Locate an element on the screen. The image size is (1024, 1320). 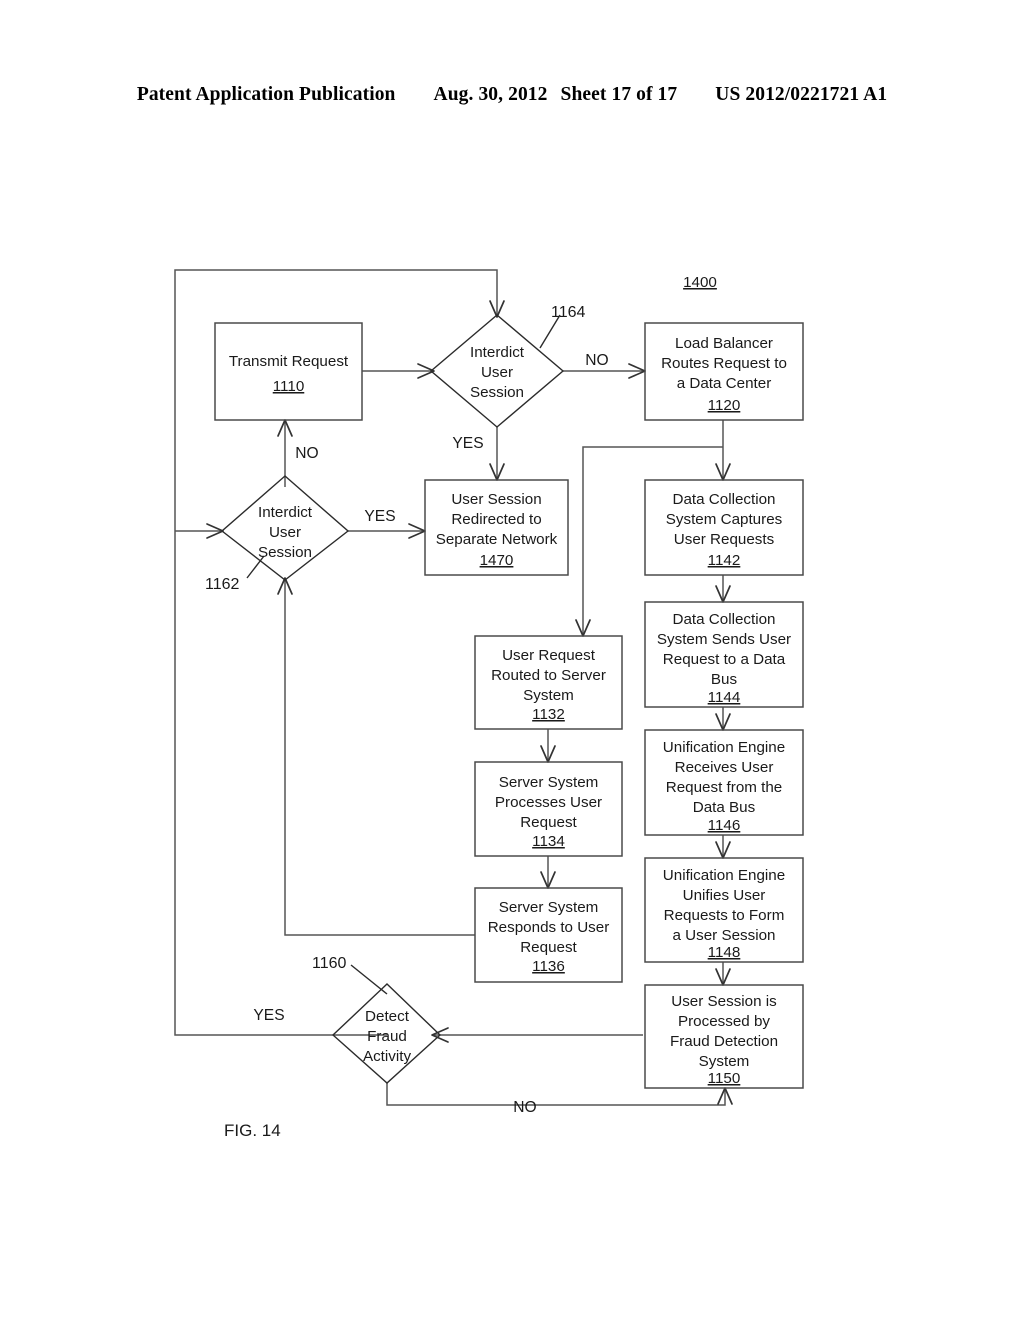
node-1148-line-3: a User Session is located at coordinates (724, 935).